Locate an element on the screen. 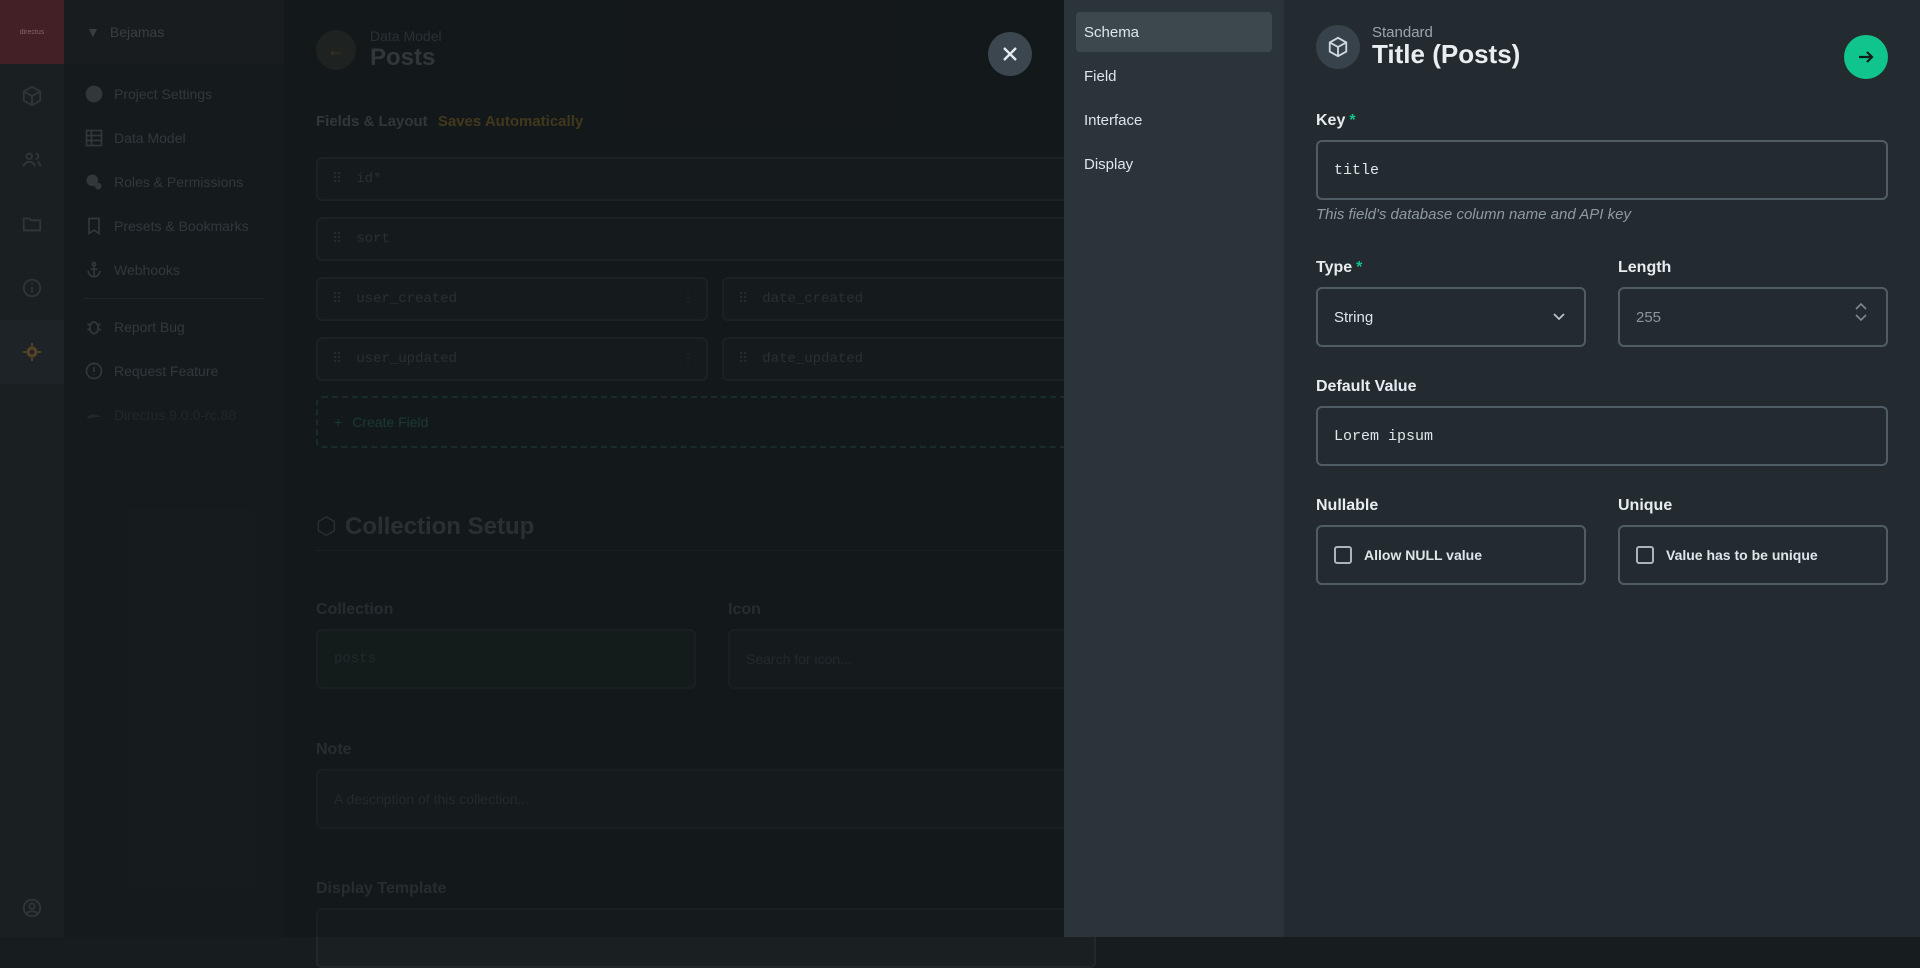 The image size is (1920, 968). stepper-icon is located at coordinates (1861, 312).